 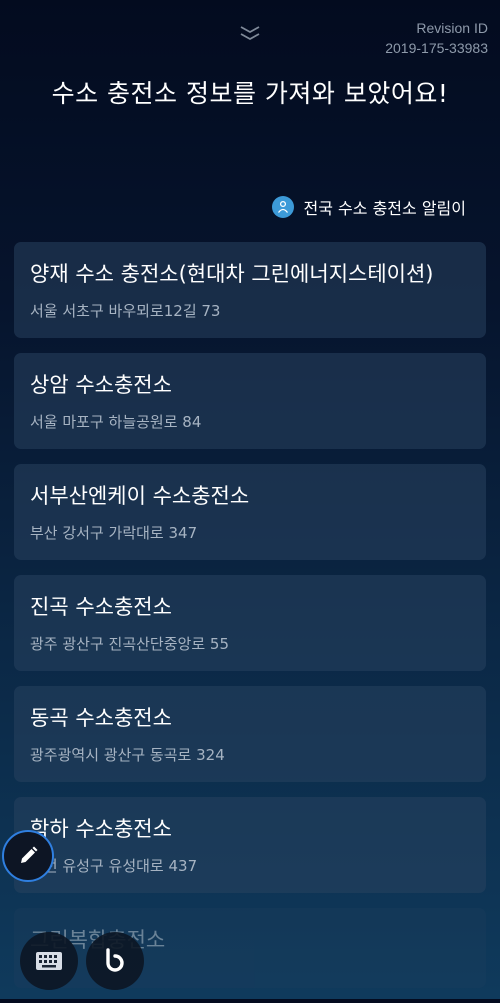 I want to click on bixby-button, so click(x=115, y=961).